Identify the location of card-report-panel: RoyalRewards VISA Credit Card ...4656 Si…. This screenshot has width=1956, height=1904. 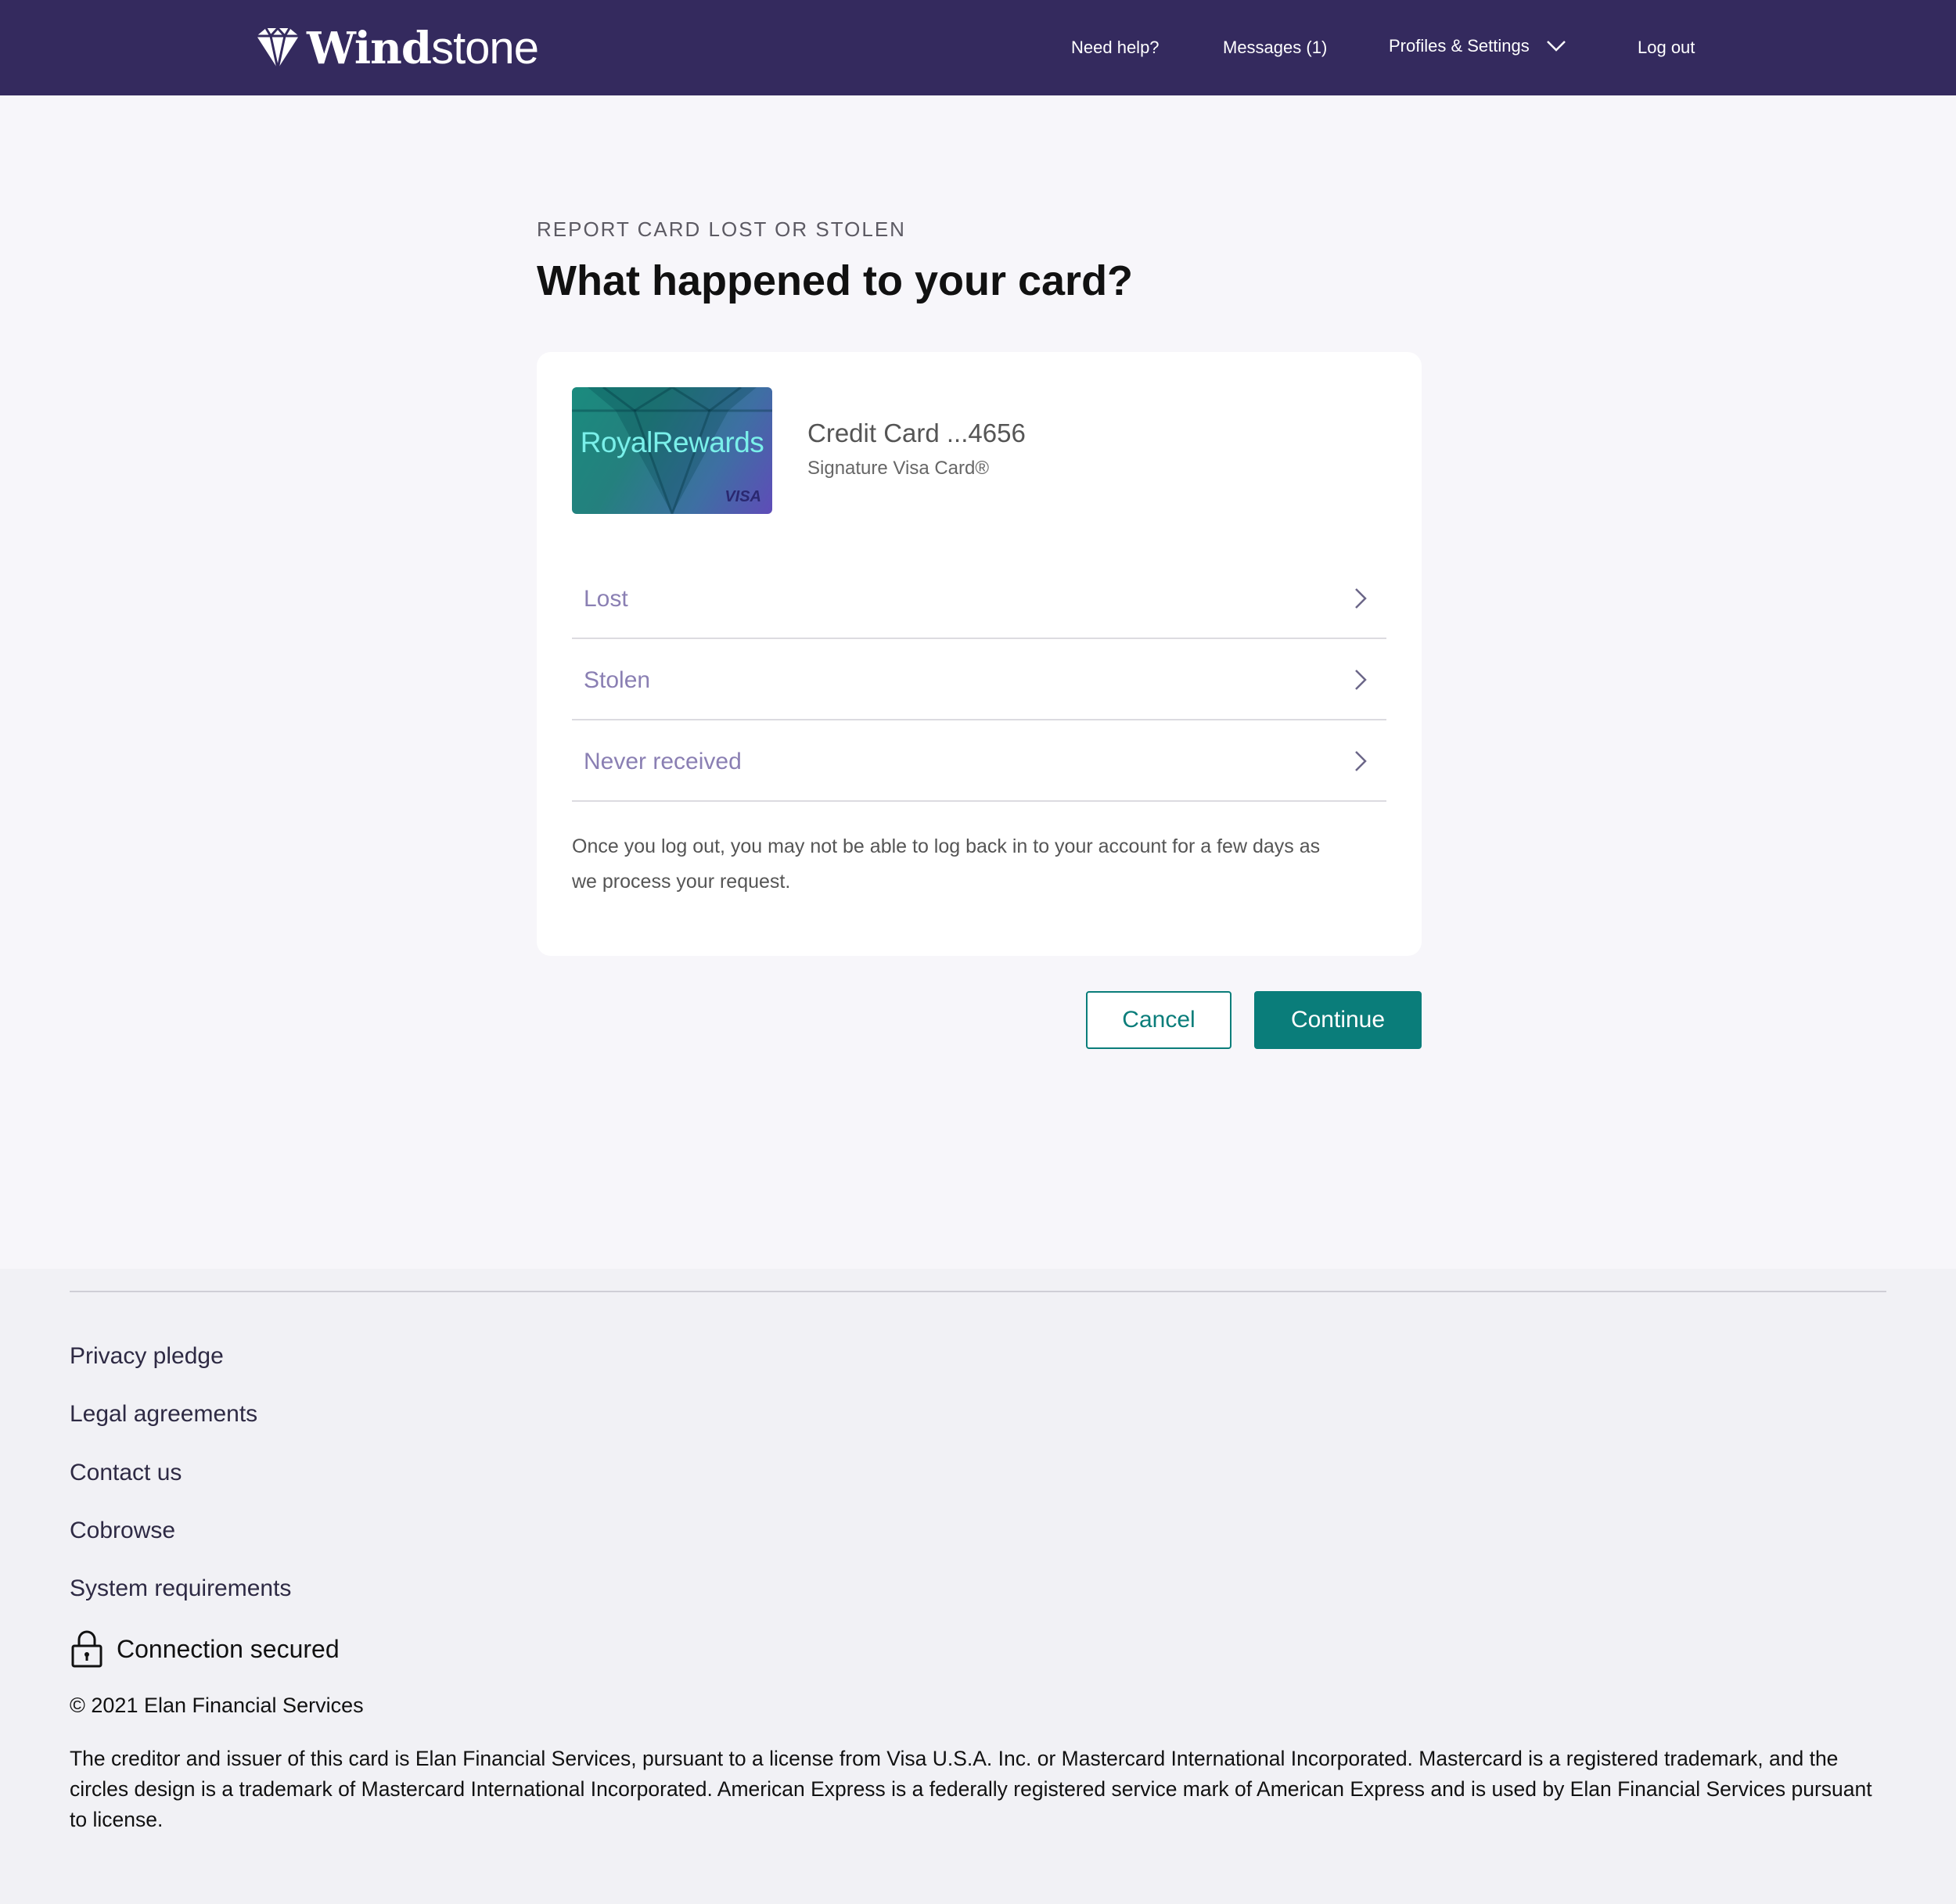
(979, 654).